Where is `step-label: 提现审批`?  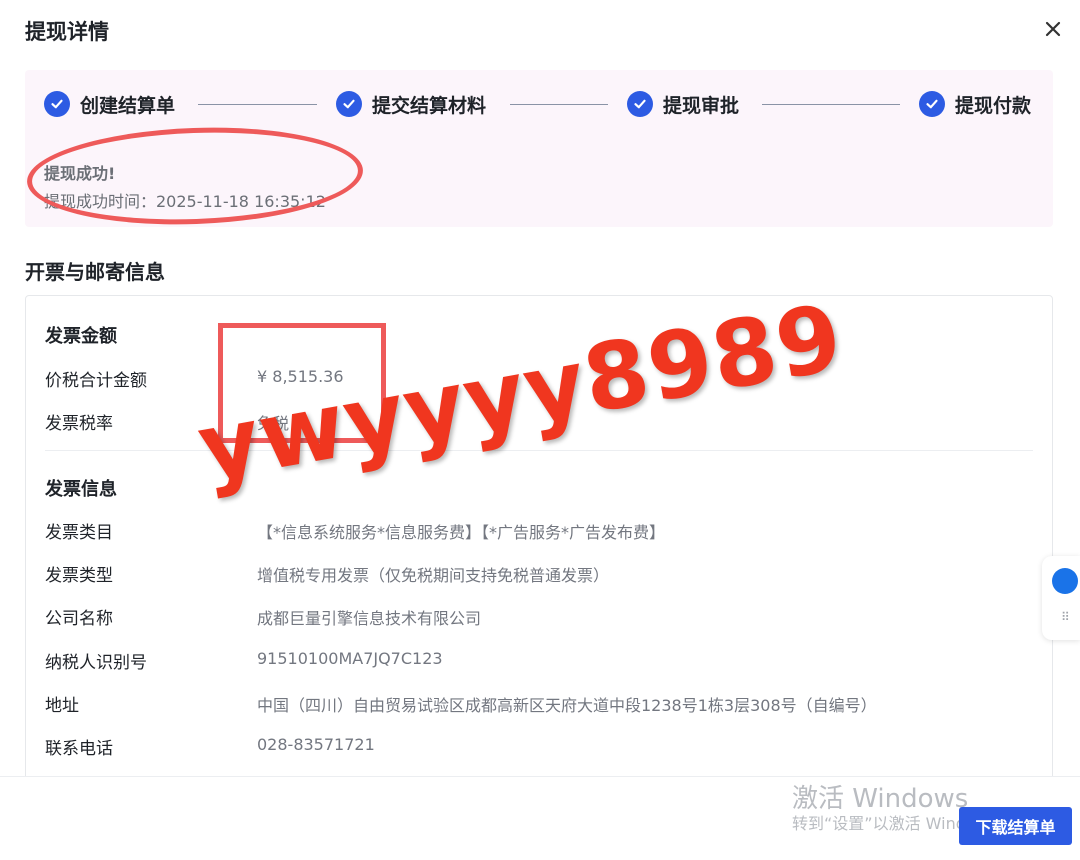 step-label: 提现审批 is located at coordinates (701, 105).